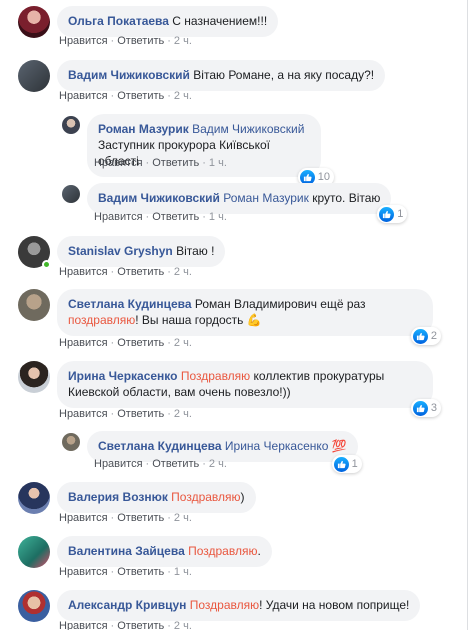 Image resolution: width=468 pixels, height=630 pixels. I want to click on comment-text: ., so click(259, 551).